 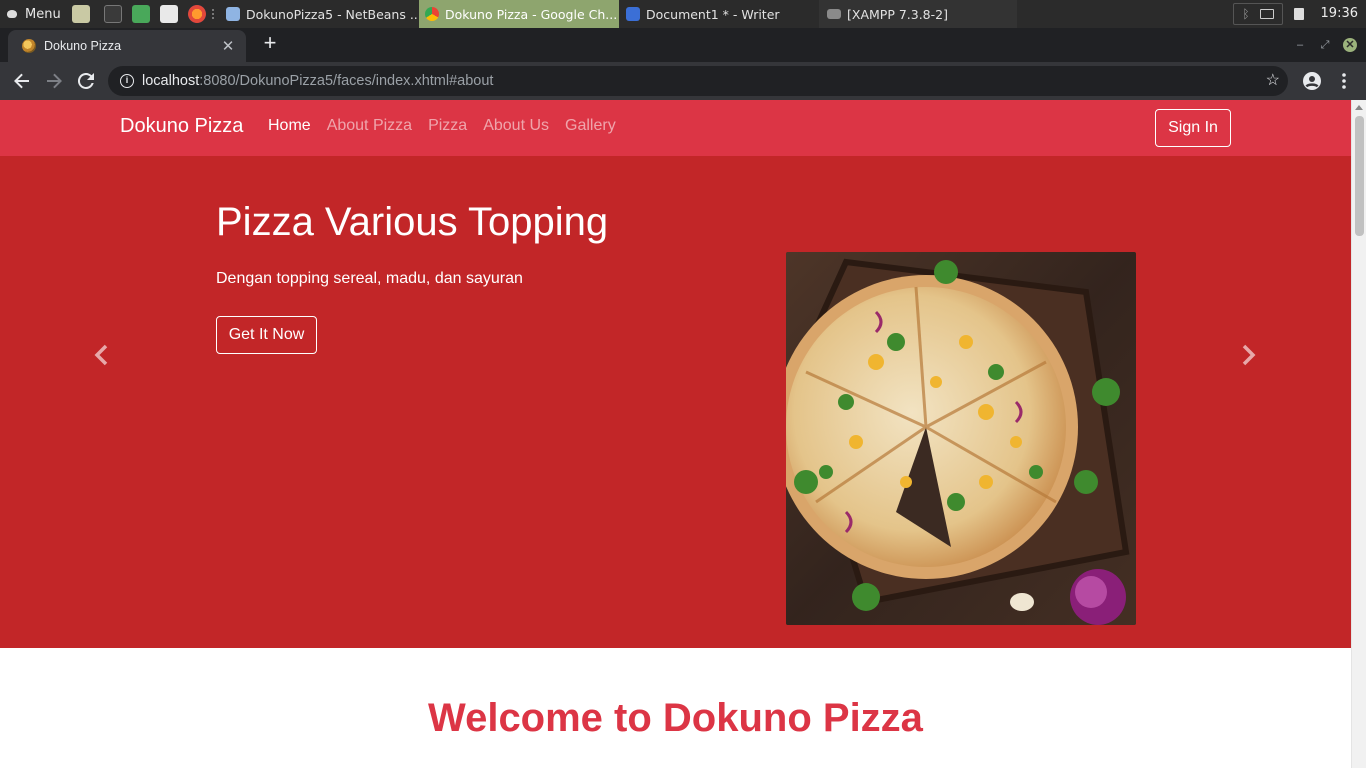 I want to click on reload-icon, so click(x=86, y=81).